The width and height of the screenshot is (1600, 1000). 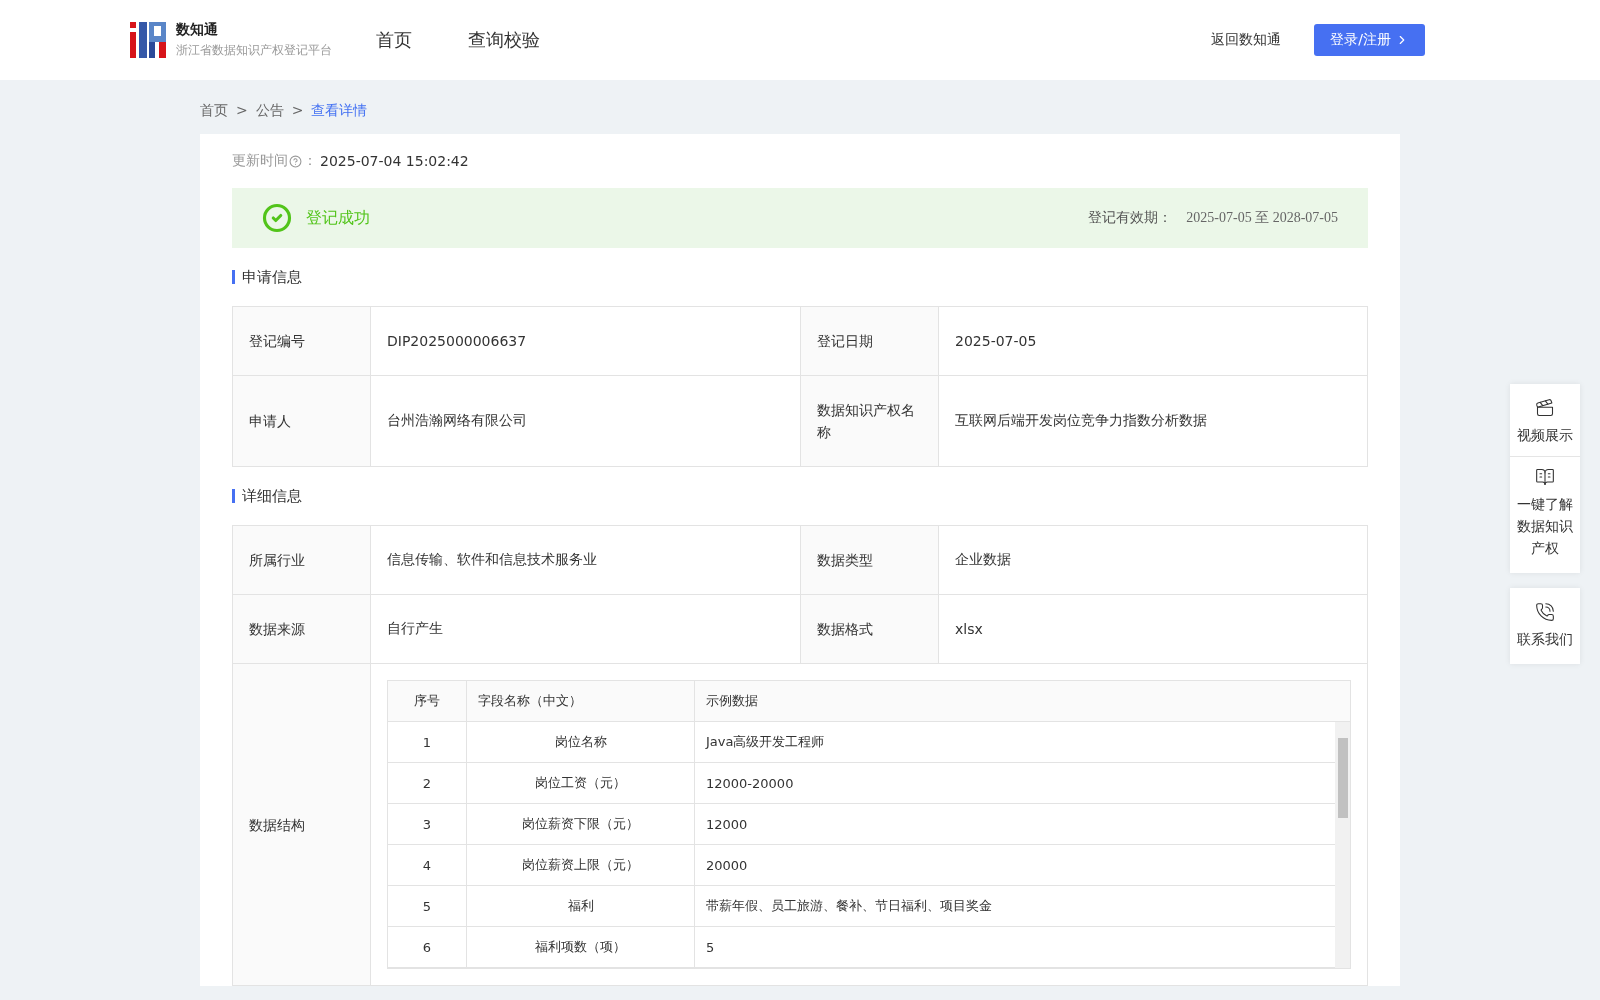 What do you see at coordinates (277, 218) in the screenshot?
I see `check-icon` at bounding box center [277, 218].